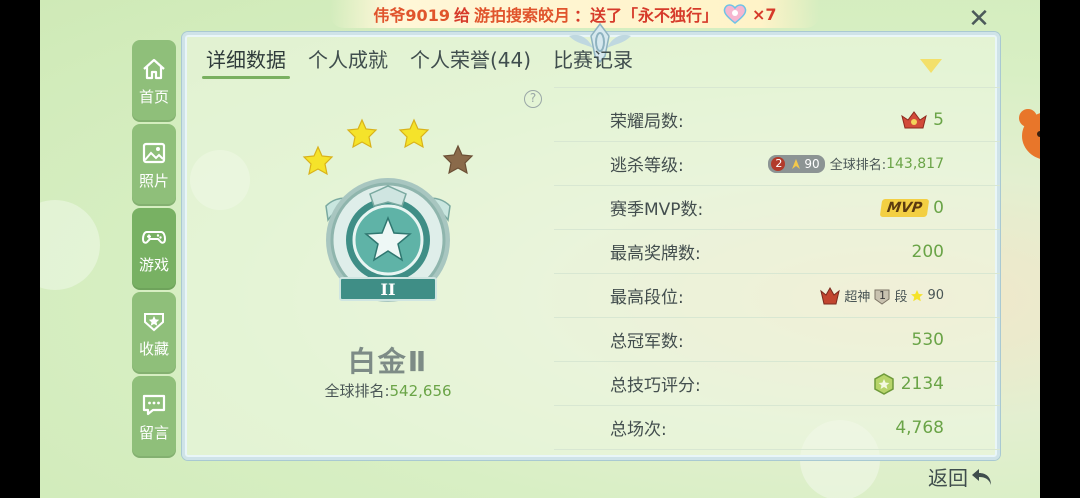  What do you see at coordinates (919, 427) in the screenshot?
I see `stats-value: 4,768` at bounding box center [919, 427].